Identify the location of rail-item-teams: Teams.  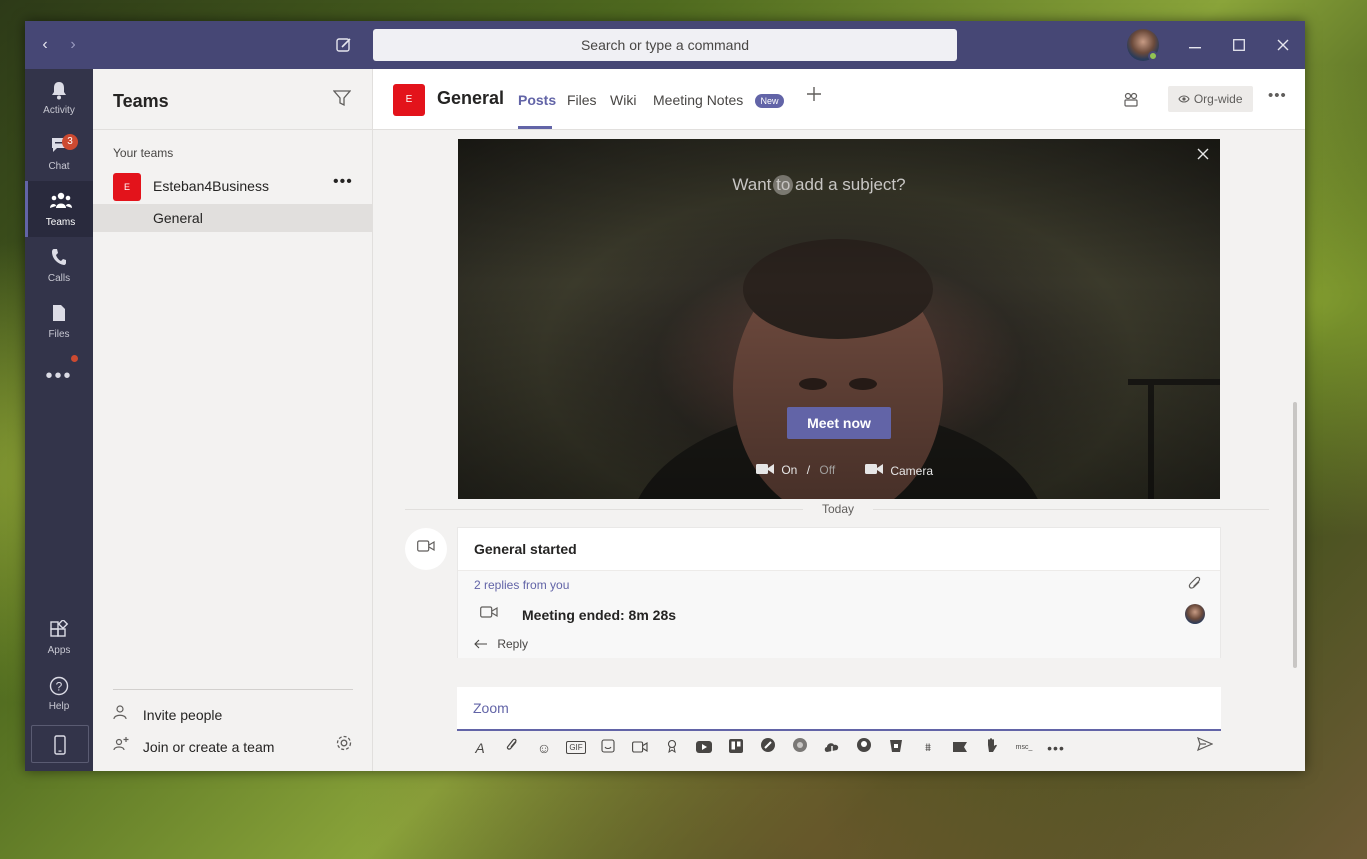
(59, 209).